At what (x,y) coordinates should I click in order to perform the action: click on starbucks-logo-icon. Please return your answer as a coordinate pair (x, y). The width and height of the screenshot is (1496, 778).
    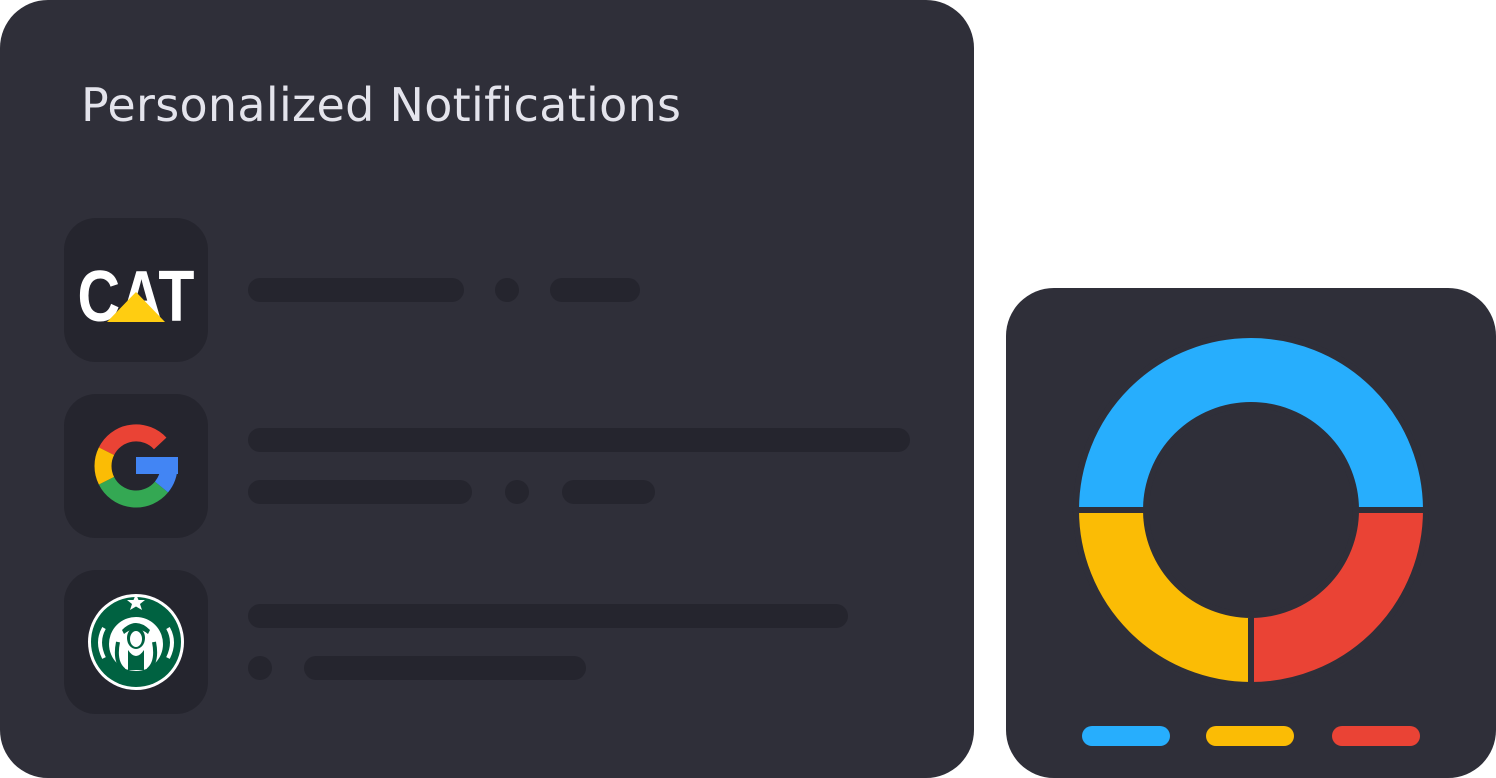
    Looking at the image, I should click on (136, 642).